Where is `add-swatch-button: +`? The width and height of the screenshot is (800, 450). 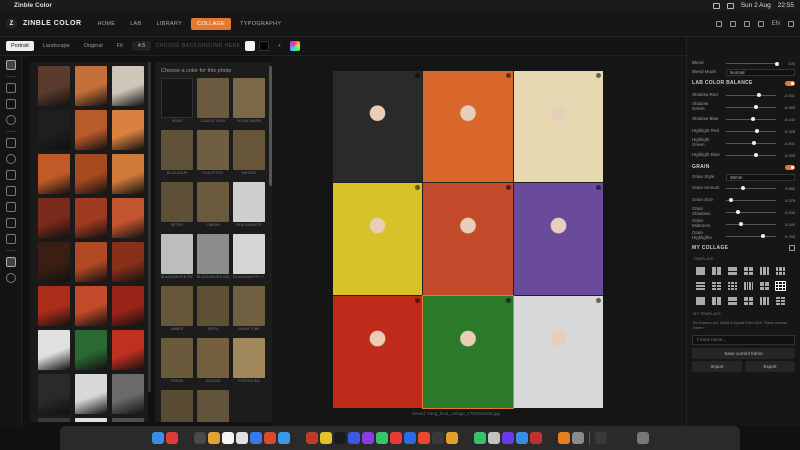
add-swatch-button: + is located at coordinates (279, 46).